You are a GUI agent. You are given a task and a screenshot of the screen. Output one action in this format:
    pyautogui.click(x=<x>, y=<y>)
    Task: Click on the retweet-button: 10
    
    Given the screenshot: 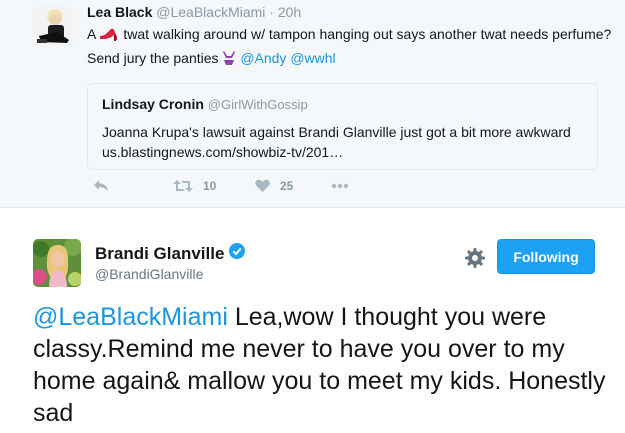 What is the action you would take?
    pyautogui.click(x=194, y=186)
    